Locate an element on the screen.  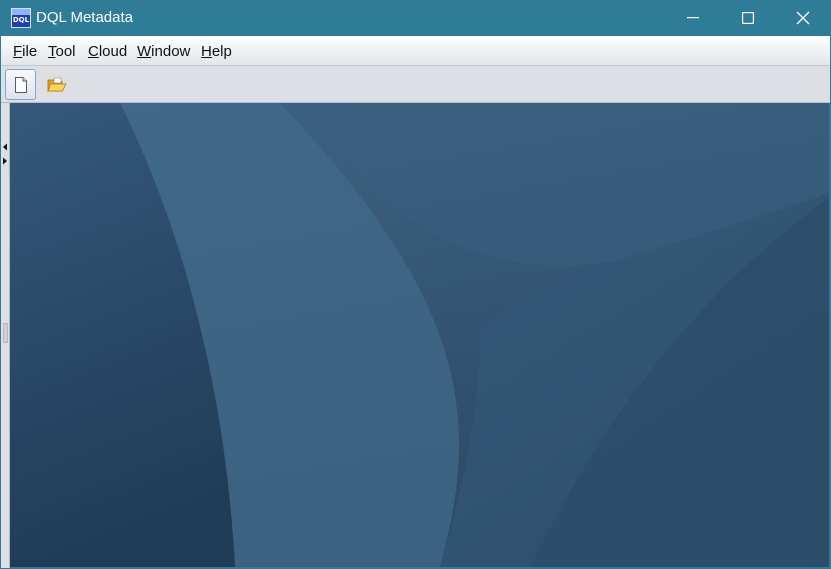
menu-window: Window is located at coordinates (163, 51).